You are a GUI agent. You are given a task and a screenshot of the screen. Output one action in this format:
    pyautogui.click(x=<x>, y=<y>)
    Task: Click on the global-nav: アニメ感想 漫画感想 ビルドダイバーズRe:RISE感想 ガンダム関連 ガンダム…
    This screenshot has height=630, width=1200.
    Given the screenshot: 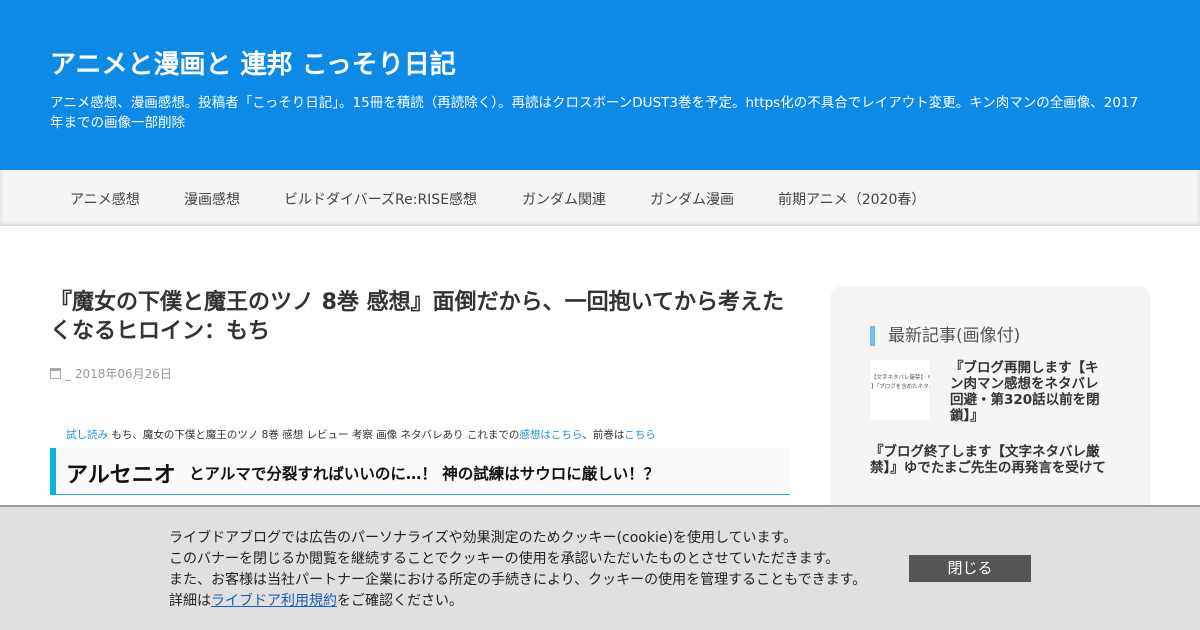 What is the action you would take?
    pyautogui.click(x=600, y=198)
    